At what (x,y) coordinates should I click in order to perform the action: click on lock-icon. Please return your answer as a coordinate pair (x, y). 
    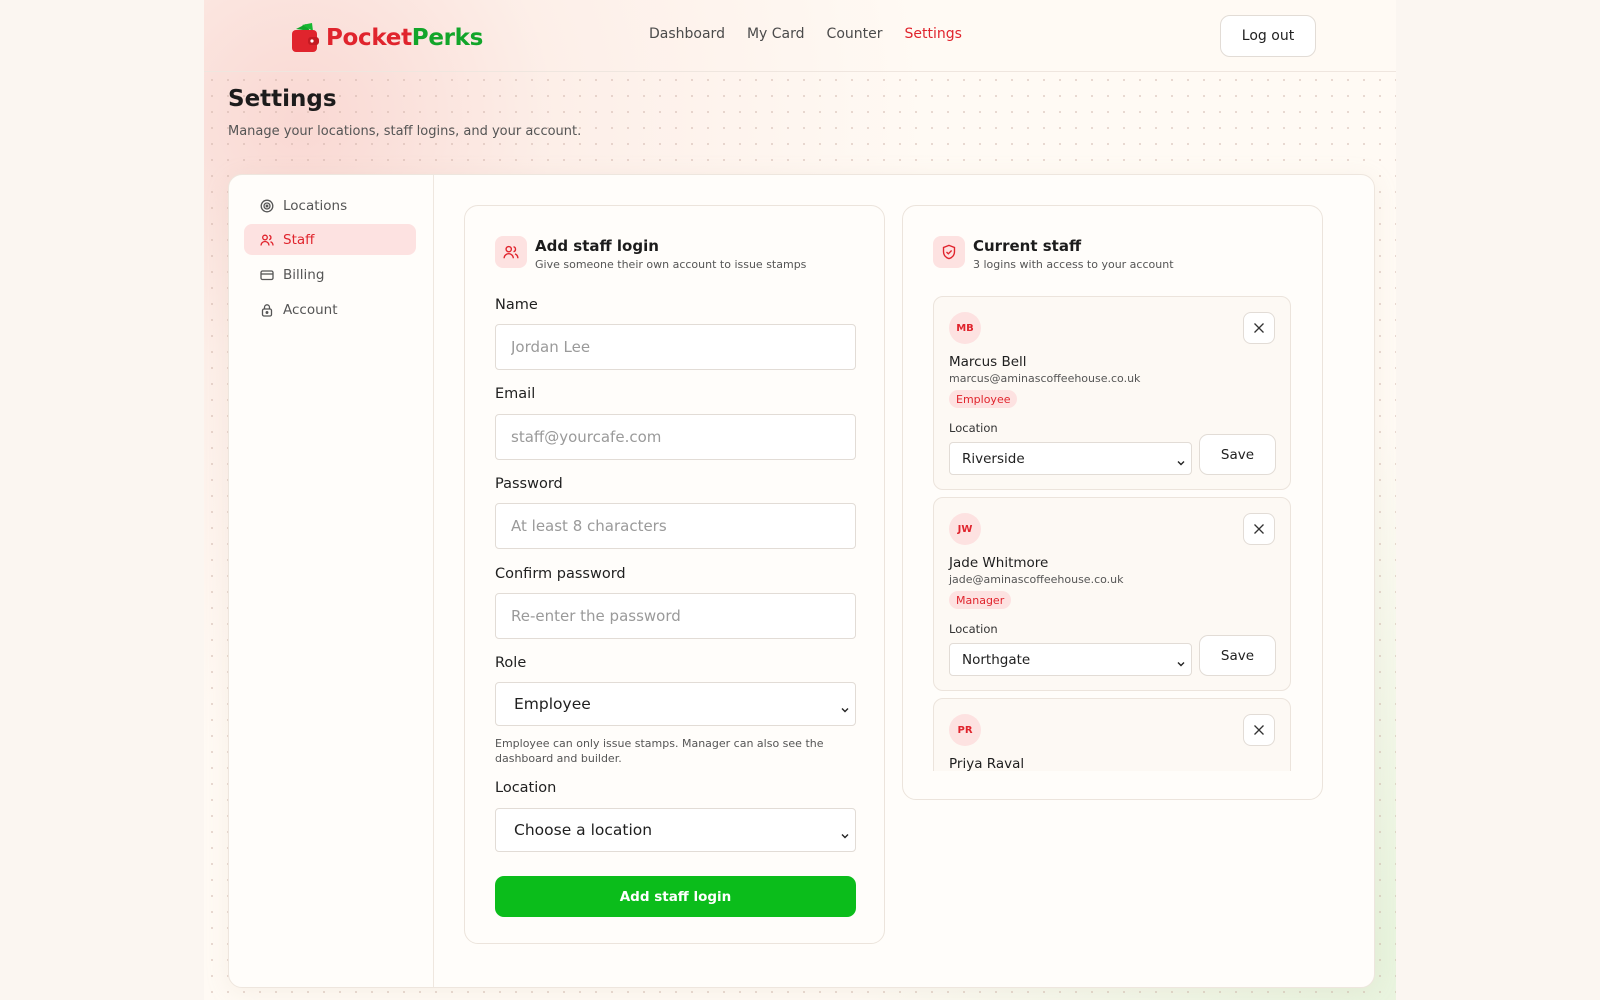
    Looking at the image, I should click on (267, 310).